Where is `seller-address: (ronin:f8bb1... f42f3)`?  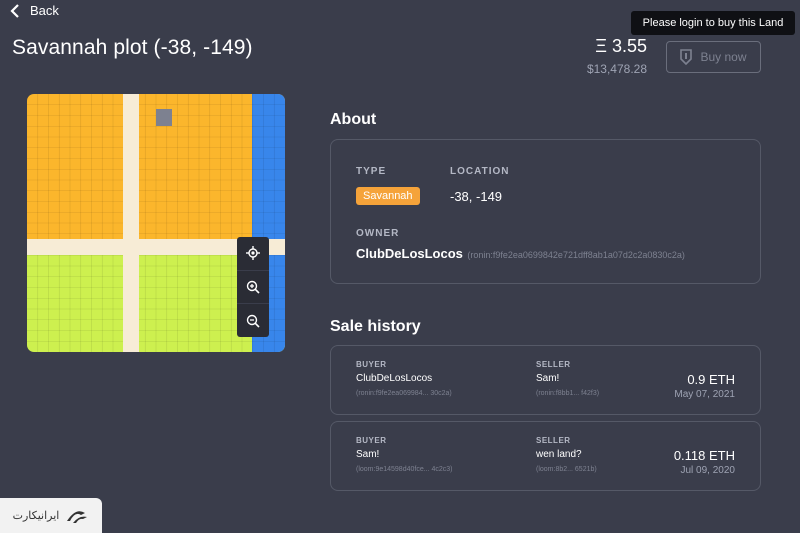
seller-address: (ronin:f8bb1... f42f3) is located at coordinates (568, 393).